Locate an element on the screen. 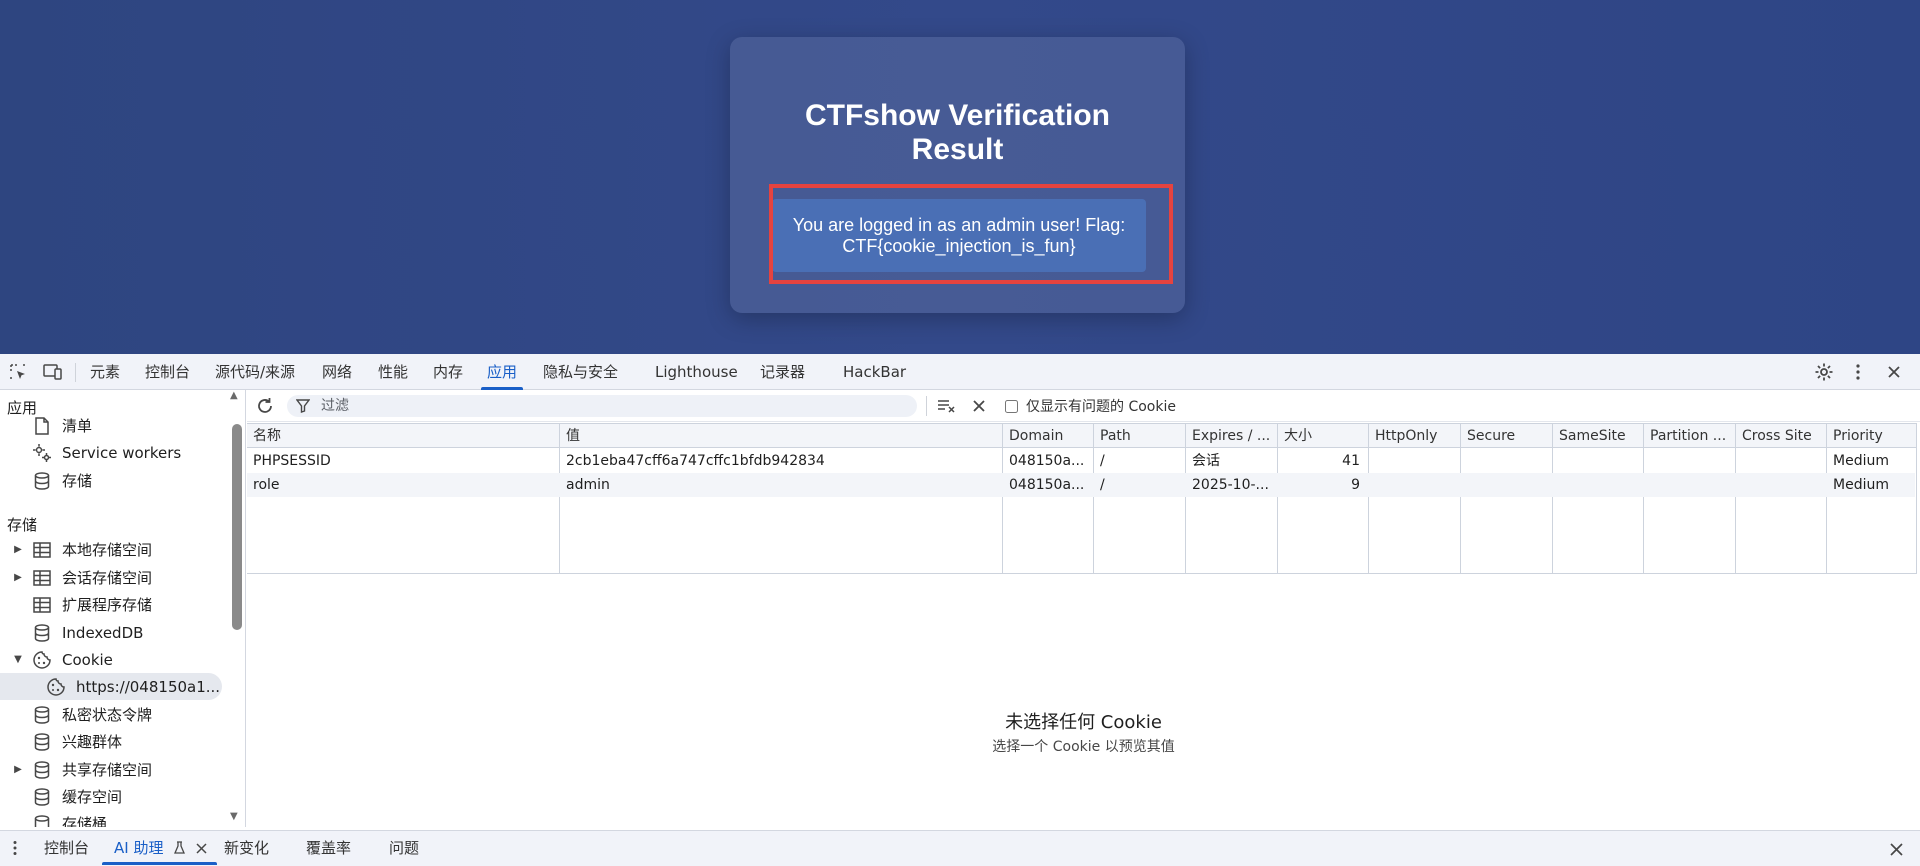 Image resolution: width=1920 pixels, height=866 pixels. sidebar-scrollbar is located at coordinates (237, 527).